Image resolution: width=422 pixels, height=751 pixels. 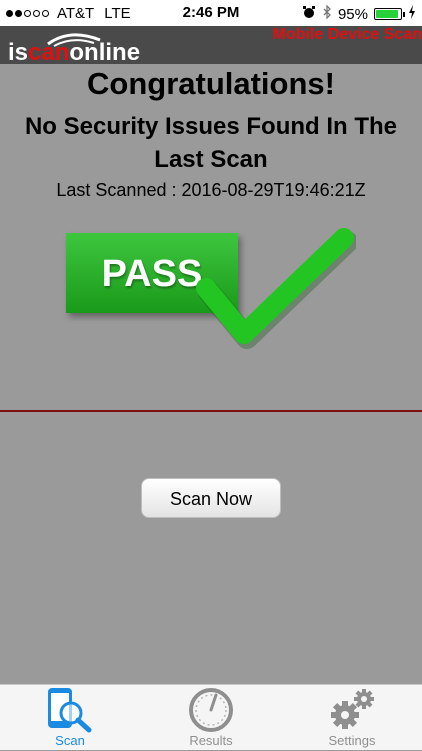 I want to click on tab-bar: Scan Results Settings, so click(x=211, y=717).